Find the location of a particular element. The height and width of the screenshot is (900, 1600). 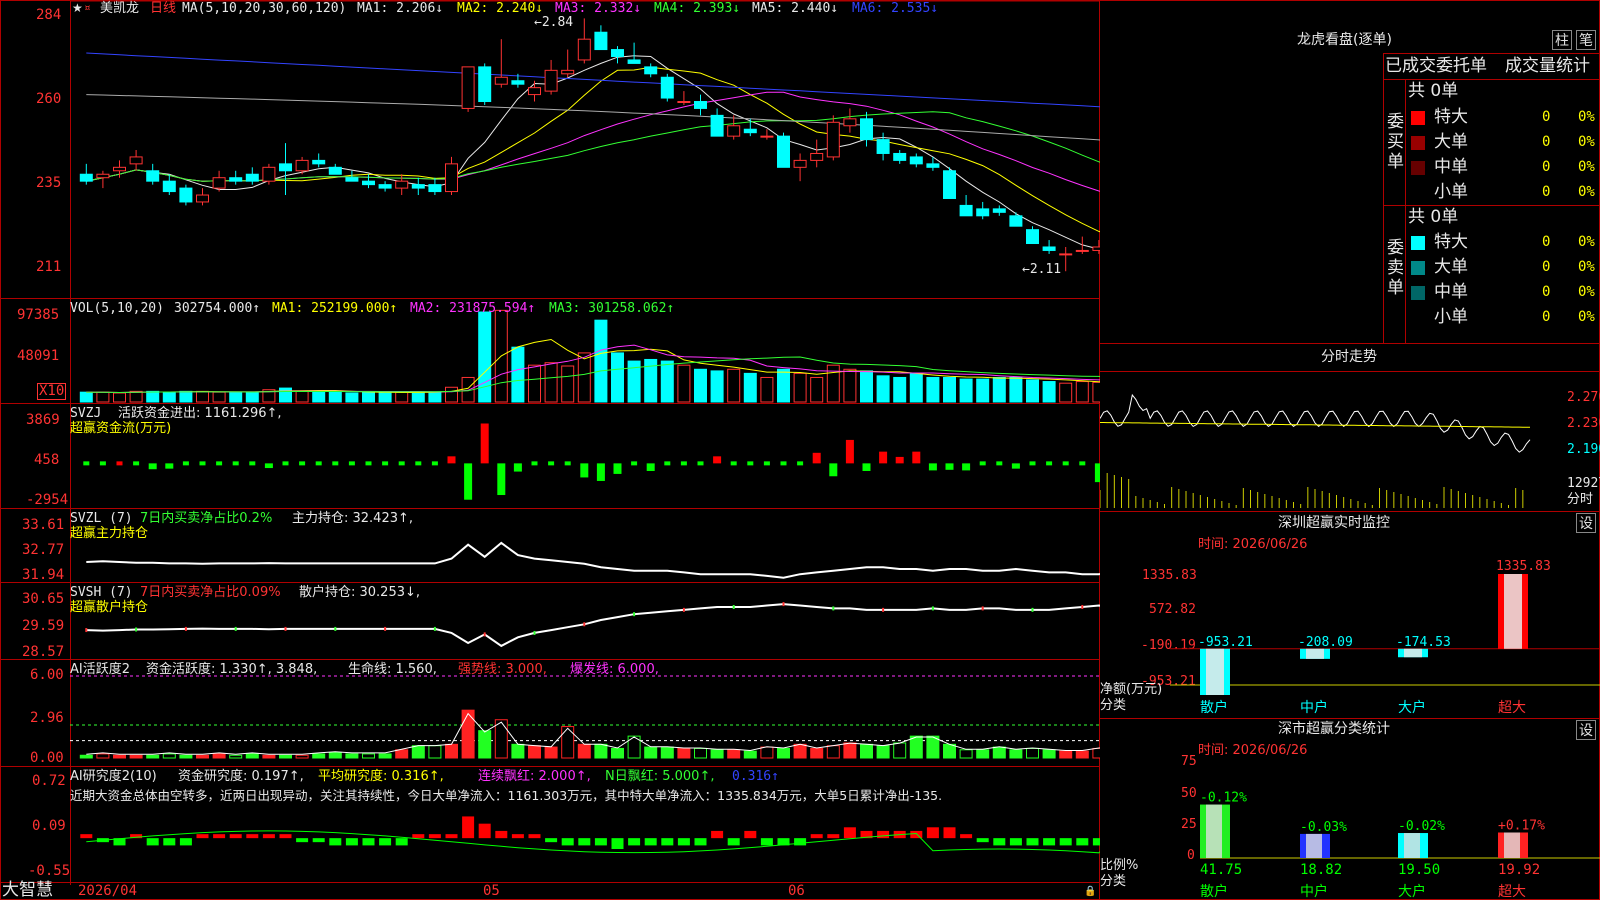

ai-active-v4: 爆发线: 6.000, is located at coordinates (614, 669).